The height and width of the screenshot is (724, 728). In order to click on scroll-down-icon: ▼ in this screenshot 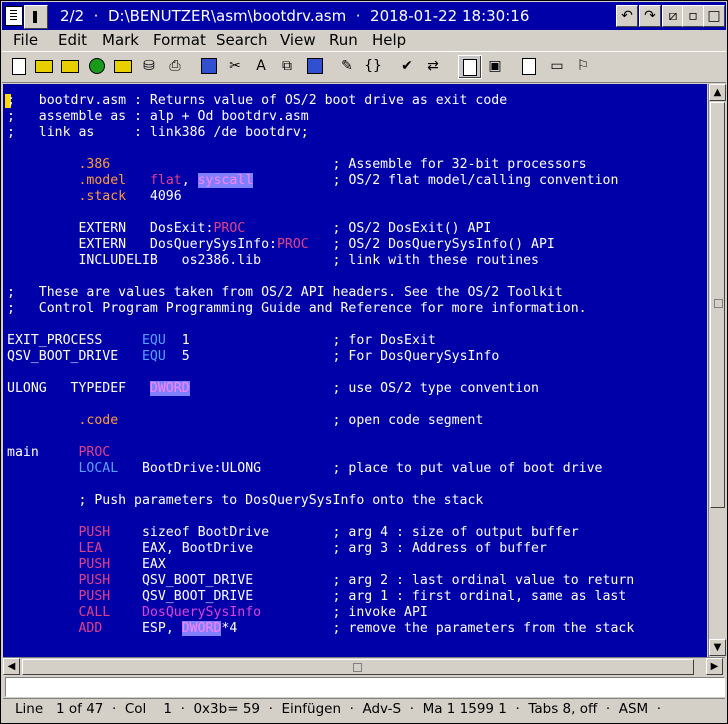, I will do `click(717, 647)`.